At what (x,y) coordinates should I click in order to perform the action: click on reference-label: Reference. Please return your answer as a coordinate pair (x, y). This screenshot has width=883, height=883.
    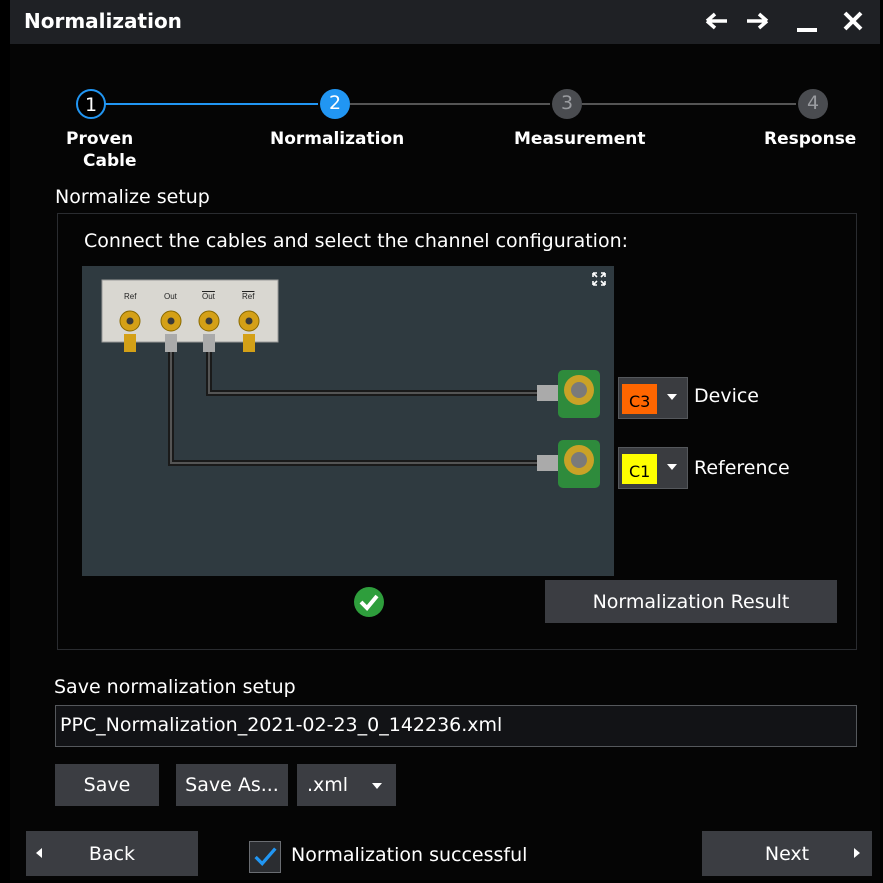
    Looking at the image, I should click on (742, 468).